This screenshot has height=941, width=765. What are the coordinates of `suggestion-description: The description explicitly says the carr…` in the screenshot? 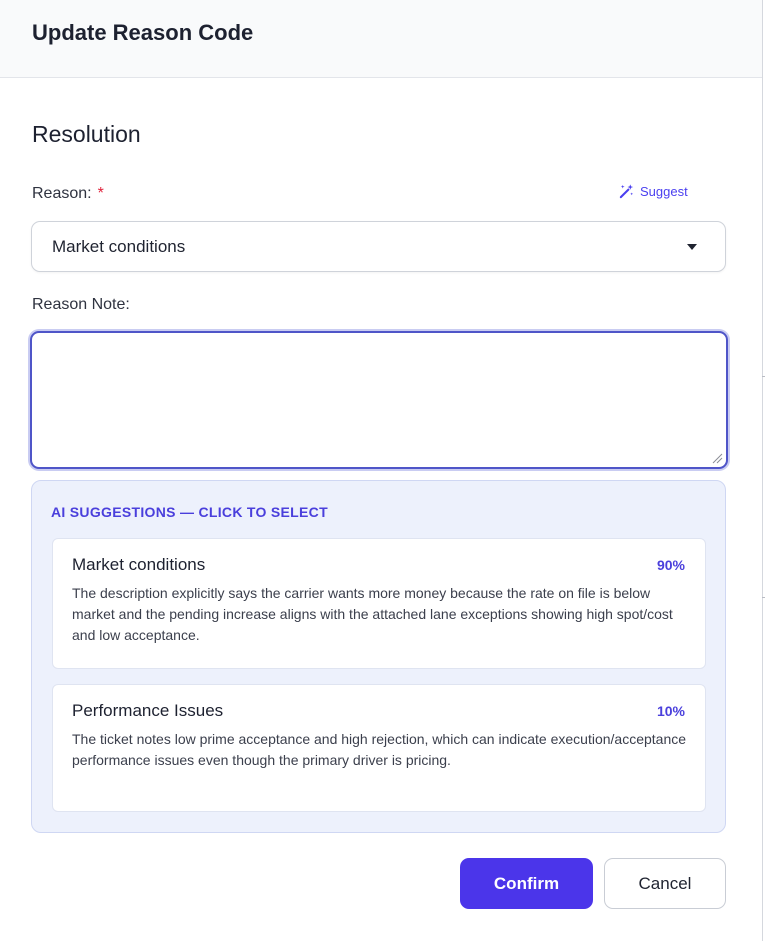 It's located at (372, 614).